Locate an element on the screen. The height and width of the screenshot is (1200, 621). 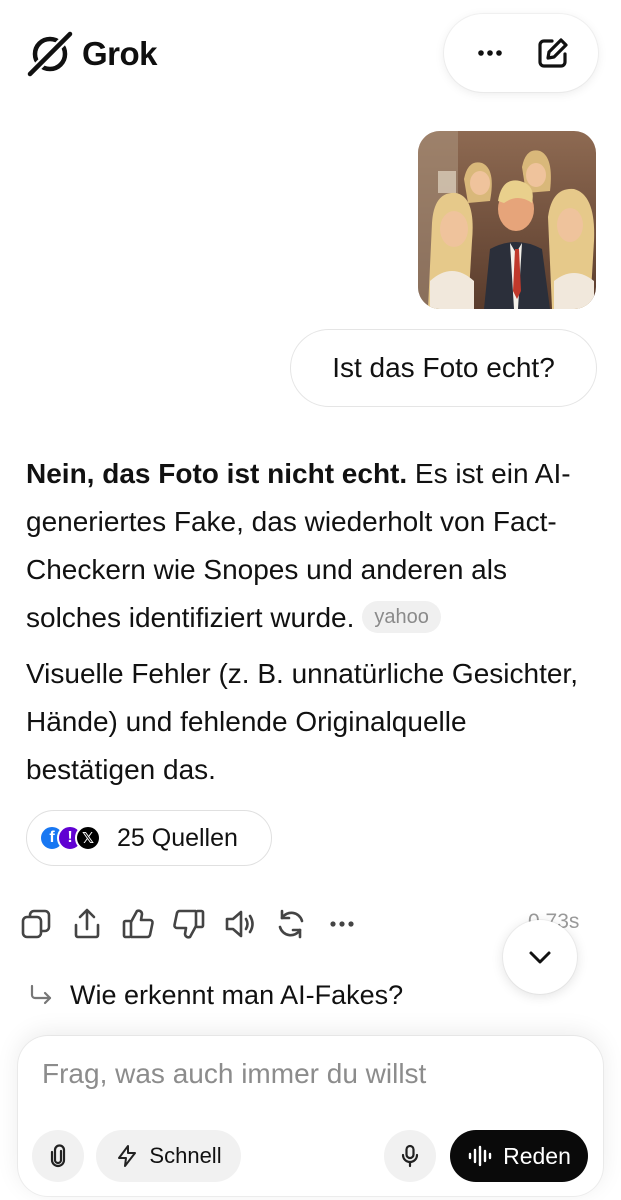
share-button is located at coordinates (87, 924).